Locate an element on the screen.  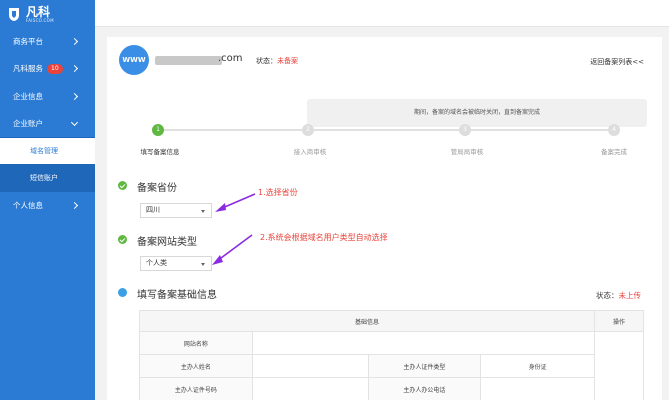
cell-id-number-value is located at coordinates (310, 388).